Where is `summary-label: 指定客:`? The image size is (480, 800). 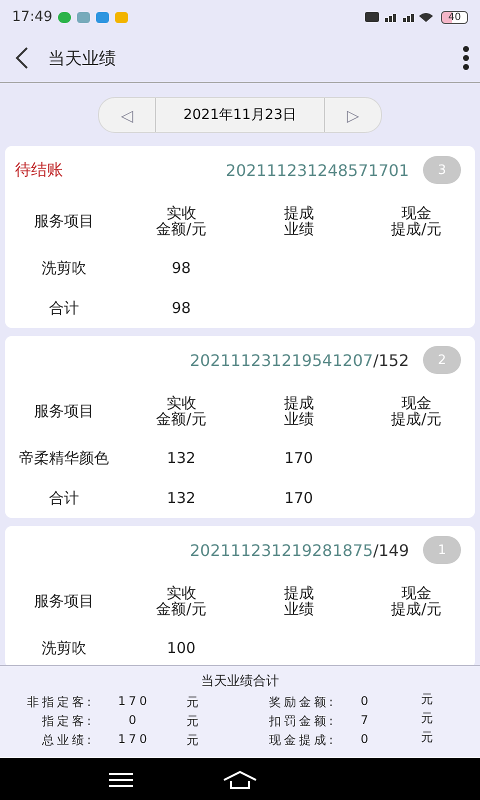
summary-label: 指定客: is located at coordinates (67, 721).